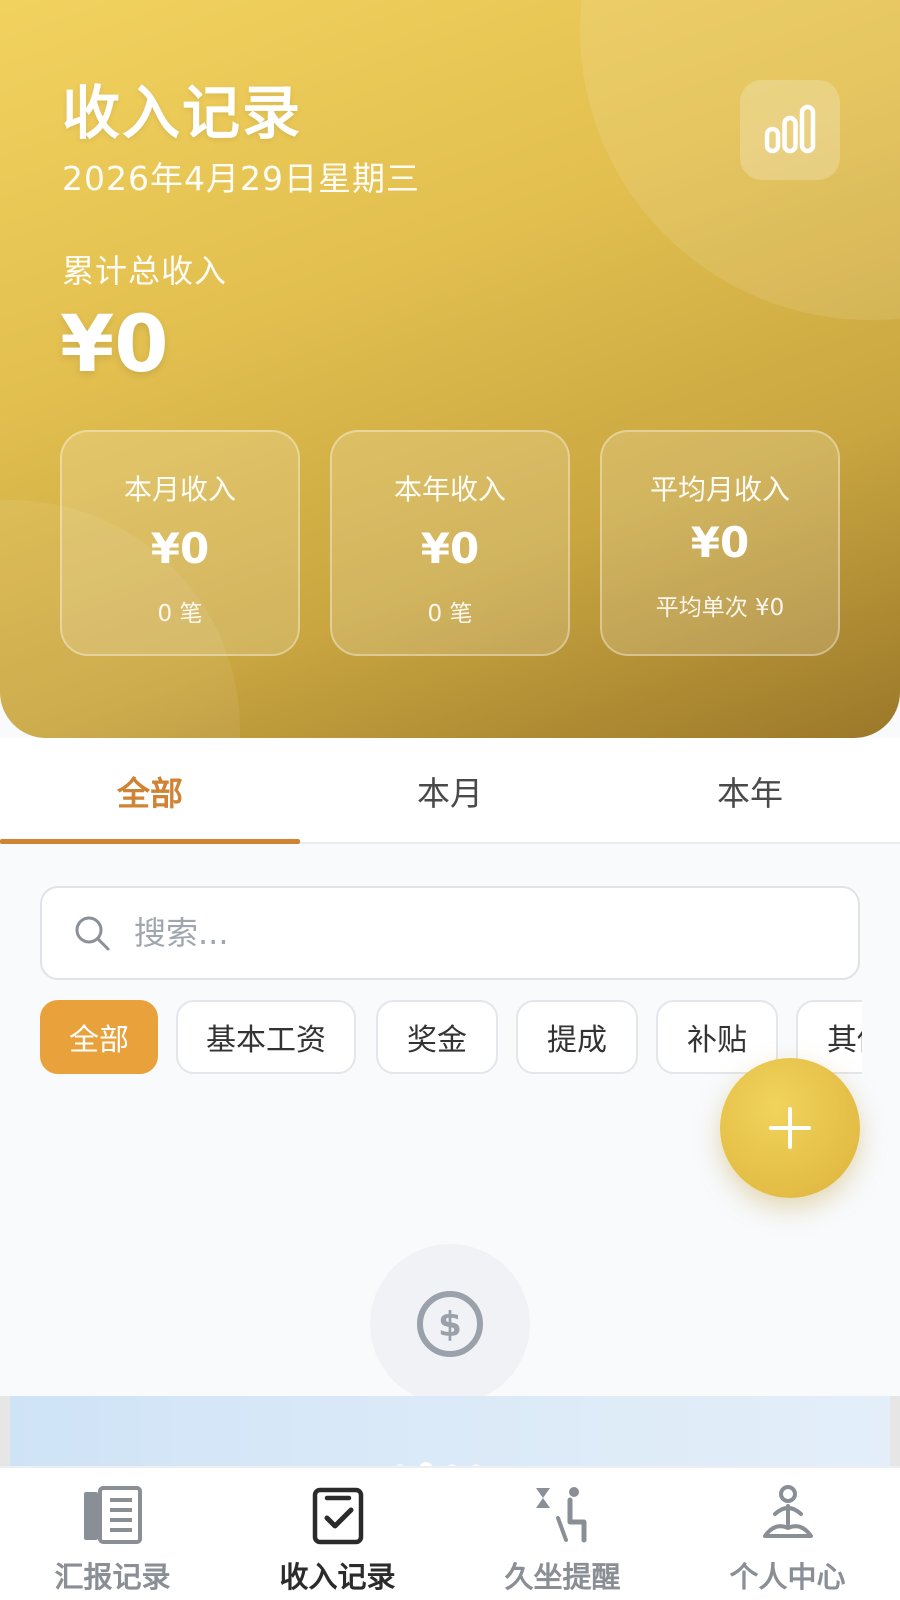 The image size is (900, 1600). I want to click on chip-allowance: 补贴, so click(717, 1037).